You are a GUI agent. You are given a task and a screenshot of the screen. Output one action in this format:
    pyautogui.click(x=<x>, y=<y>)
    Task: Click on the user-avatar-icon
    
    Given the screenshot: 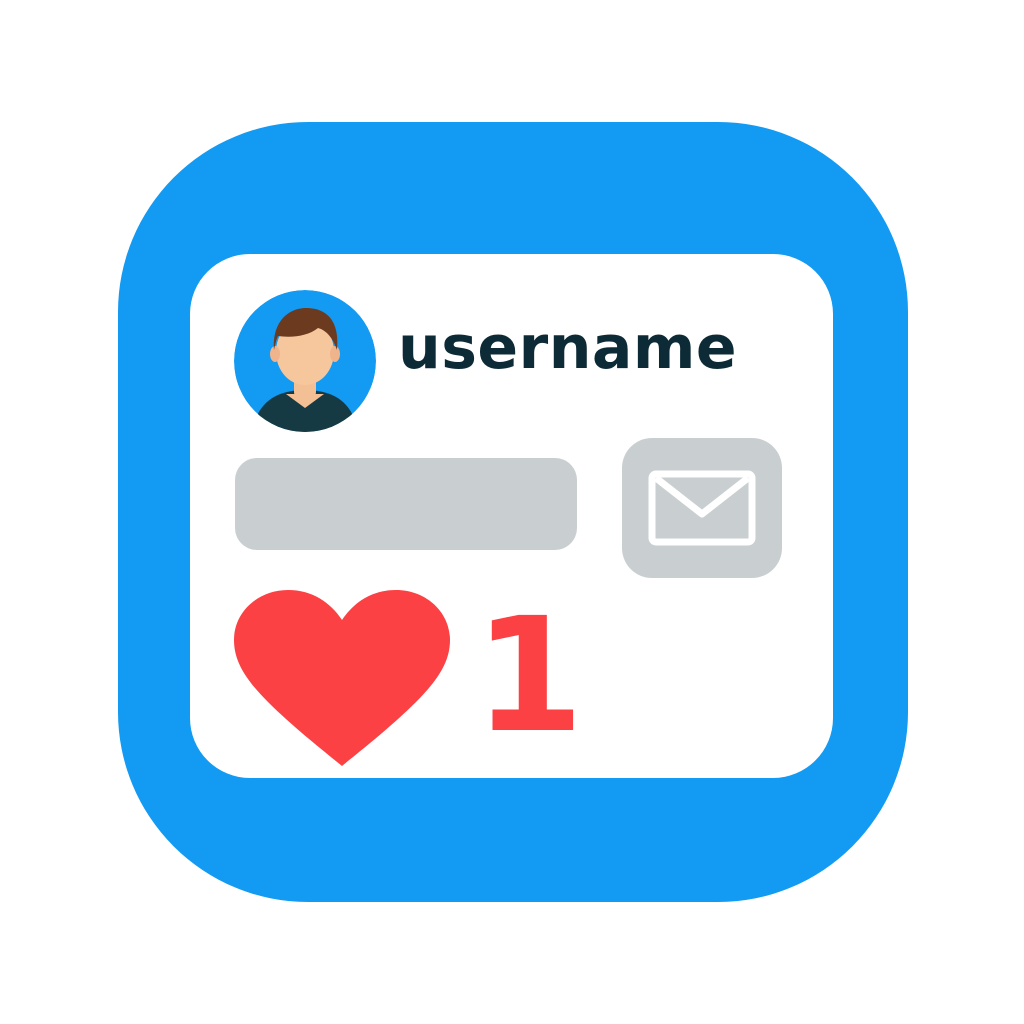 What is the action you would take?
    pyautogui.click(x=305, y=361)
    